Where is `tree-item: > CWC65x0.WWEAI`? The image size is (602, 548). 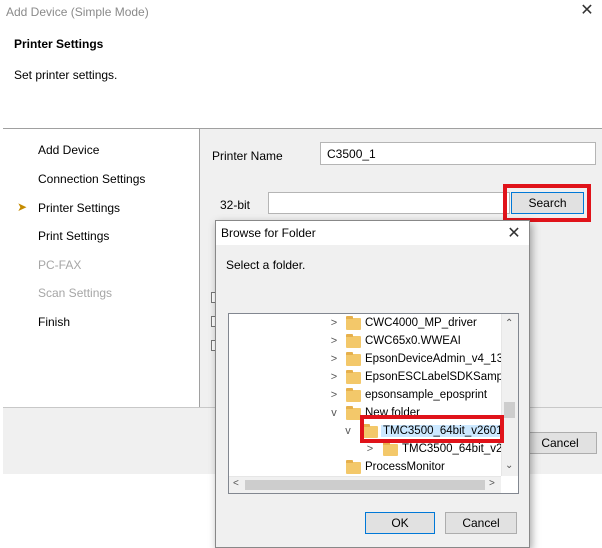 tree-item: > CWC65x0.WWEAI is located at coordinates (365, 342).